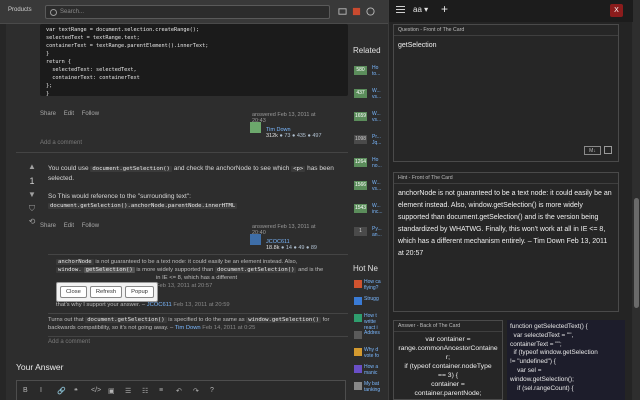 The width and height of the screenshot is (640, 400). I want to click on refresh-button: Refresh, so click(106, 292).